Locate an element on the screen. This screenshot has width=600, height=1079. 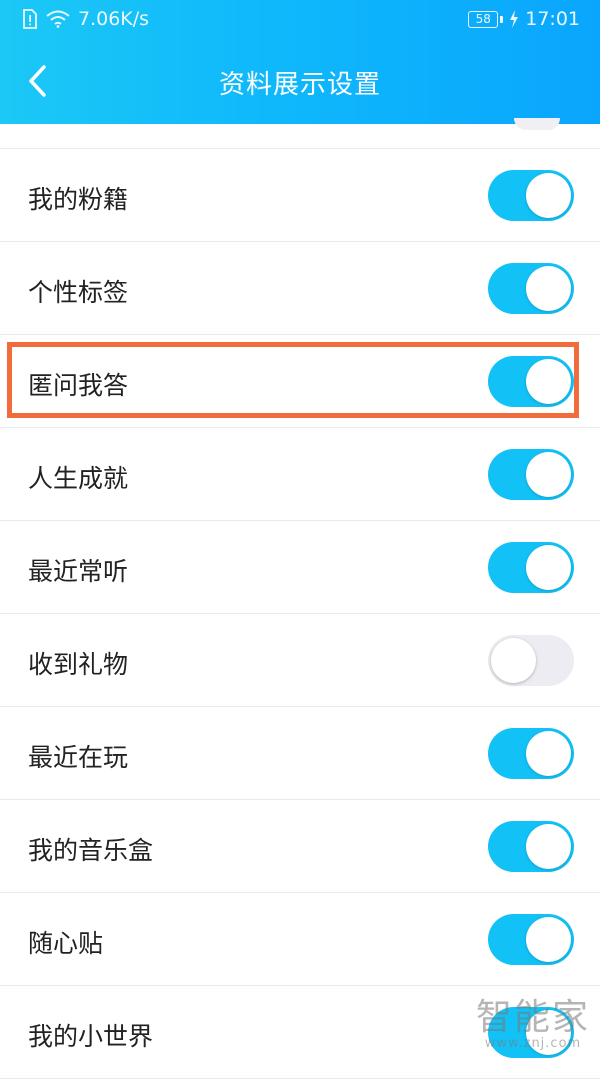
setting-label: 最近常听 is located at coordinates (78, 571).